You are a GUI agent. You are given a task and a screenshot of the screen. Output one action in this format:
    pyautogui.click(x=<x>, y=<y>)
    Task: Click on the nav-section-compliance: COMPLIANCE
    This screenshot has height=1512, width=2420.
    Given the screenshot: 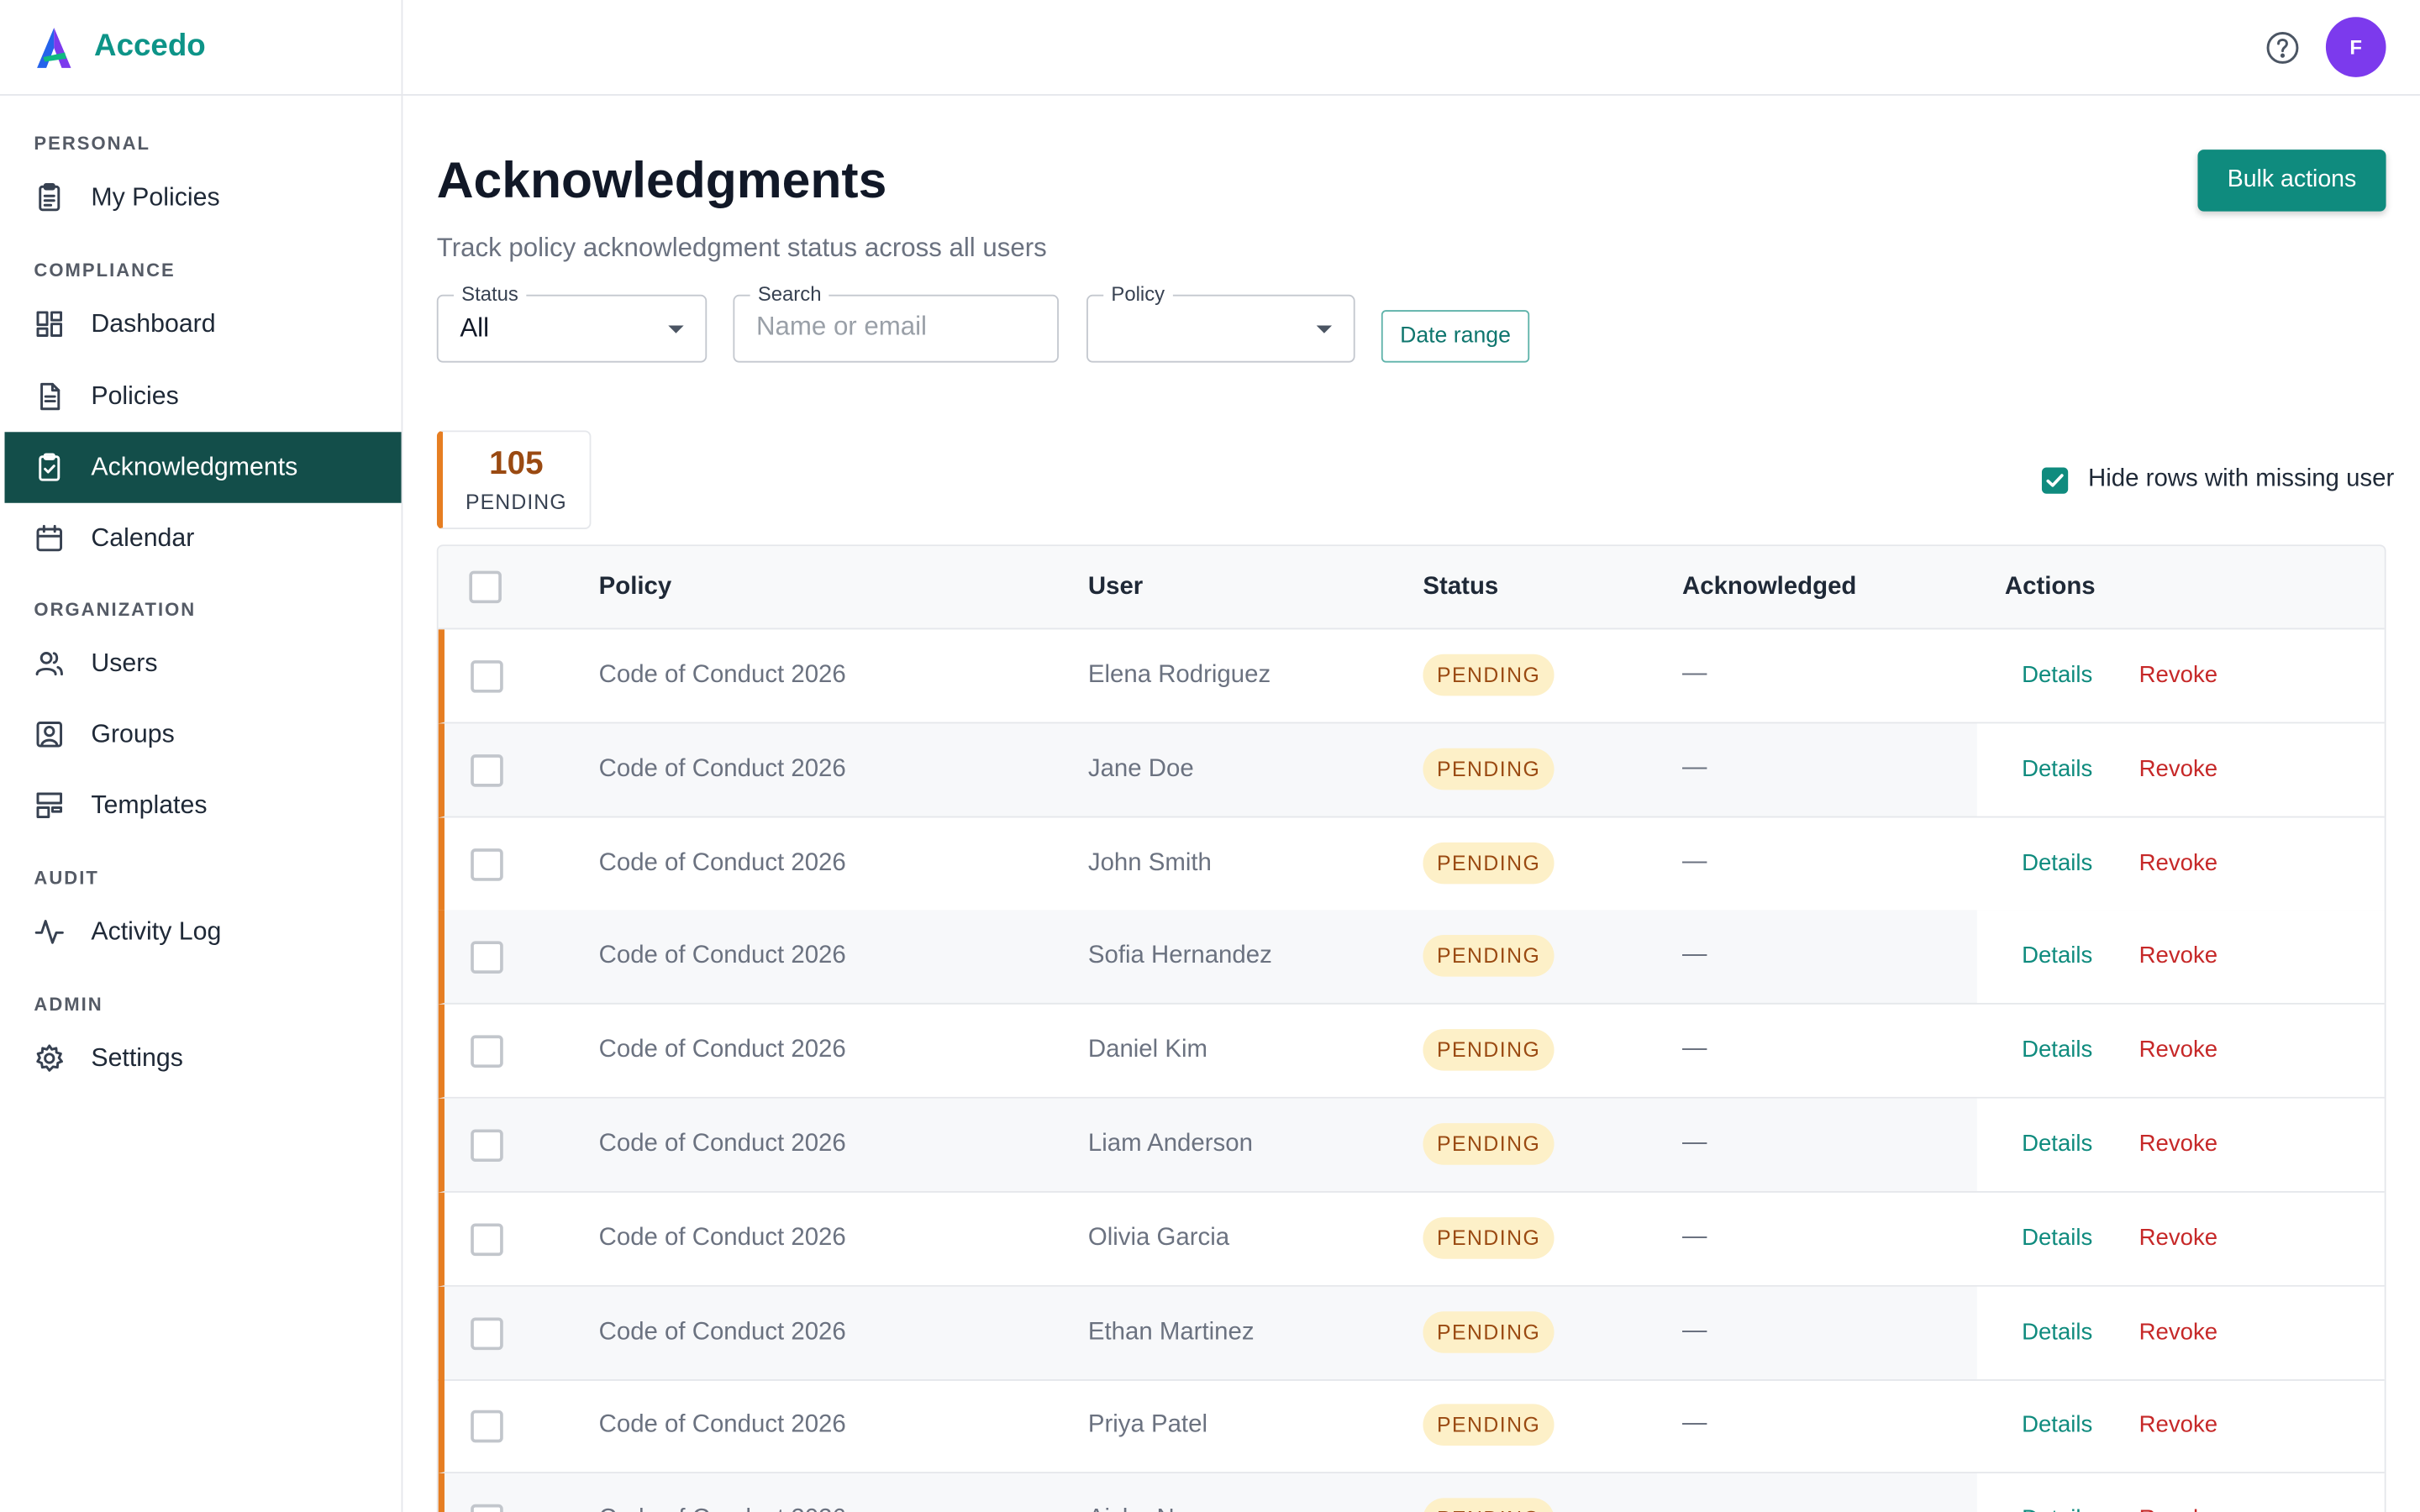 What is the action you would take?
    pyautogui.click(x=105, y=270)
    